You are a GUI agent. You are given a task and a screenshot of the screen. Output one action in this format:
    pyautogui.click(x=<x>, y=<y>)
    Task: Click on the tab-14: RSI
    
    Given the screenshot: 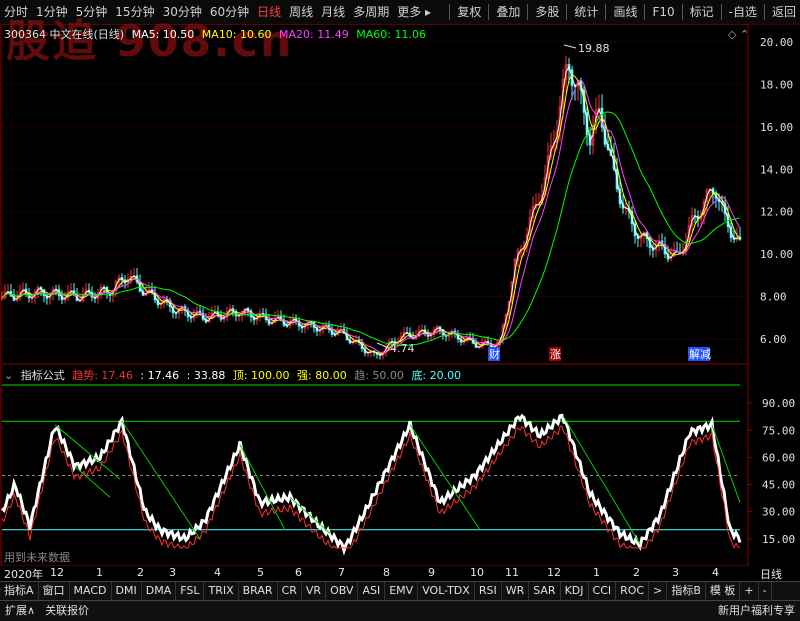 What is the action you would take?
    pyautogui.click(x=488, y=591)
    